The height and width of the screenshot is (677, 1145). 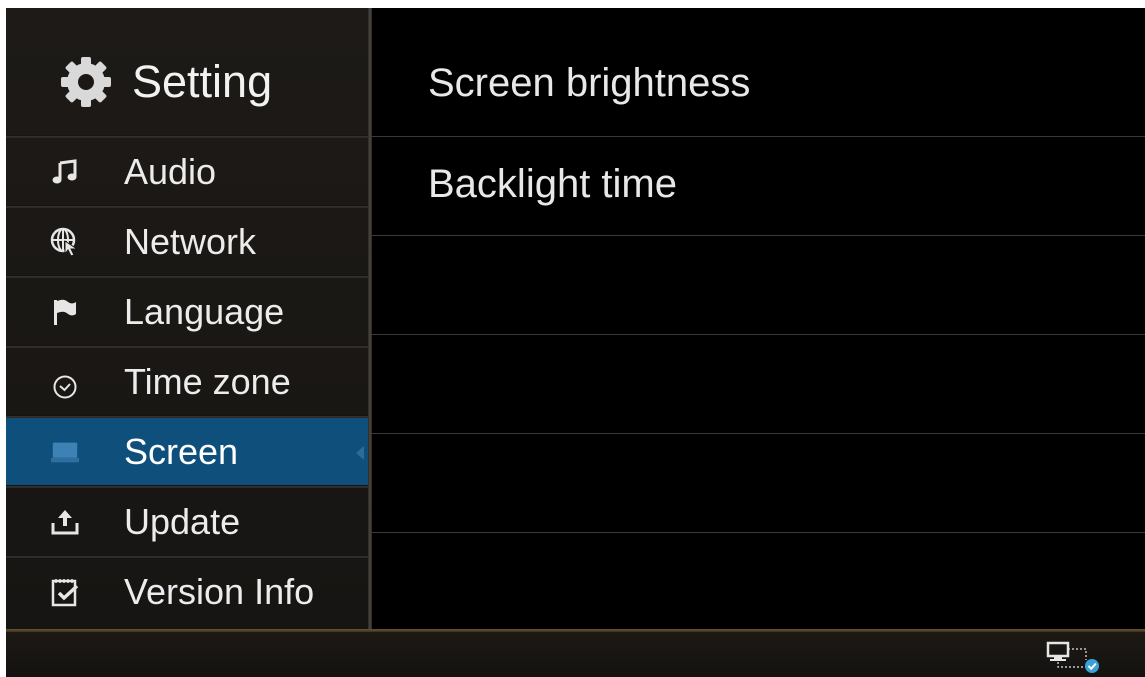 What do you see at coordinates (65, 312) in the screenshot?
I see `flag-icon` at bounding box center [65, 312].